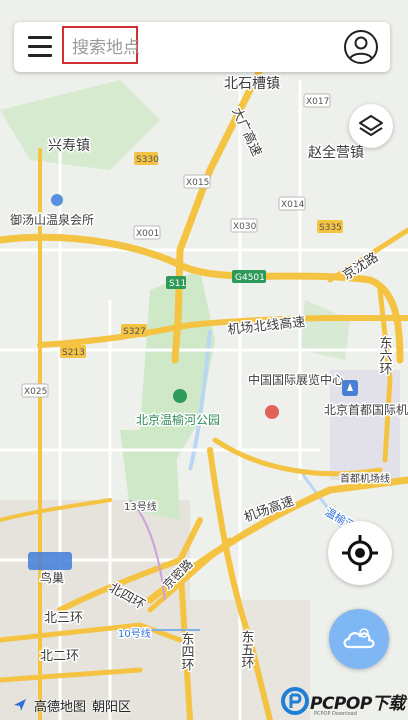 This screenshot has height=720, width=408. What do you see at coordinates (60, 707) in the screenshot?
I see `logo-text: 高德地图` at bounding box center [60, 707].